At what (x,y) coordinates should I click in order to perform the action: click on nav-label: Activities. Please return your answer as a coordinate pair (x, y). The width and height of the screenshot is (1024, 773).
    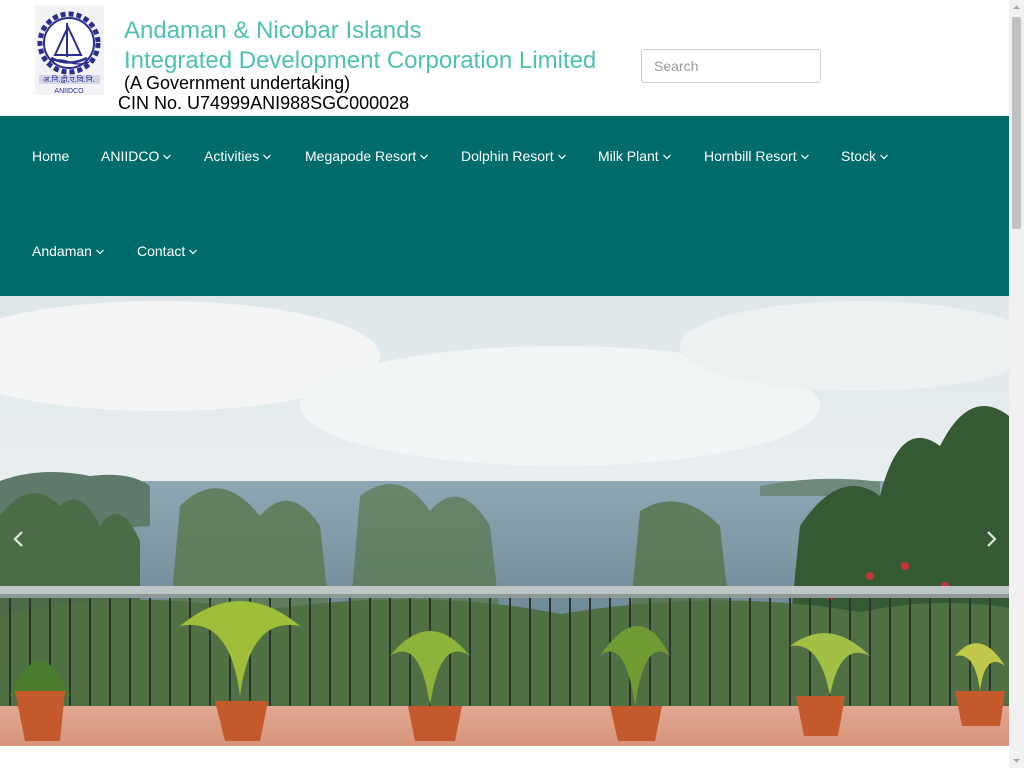
    Looking at the image, I should click on (232, 156).